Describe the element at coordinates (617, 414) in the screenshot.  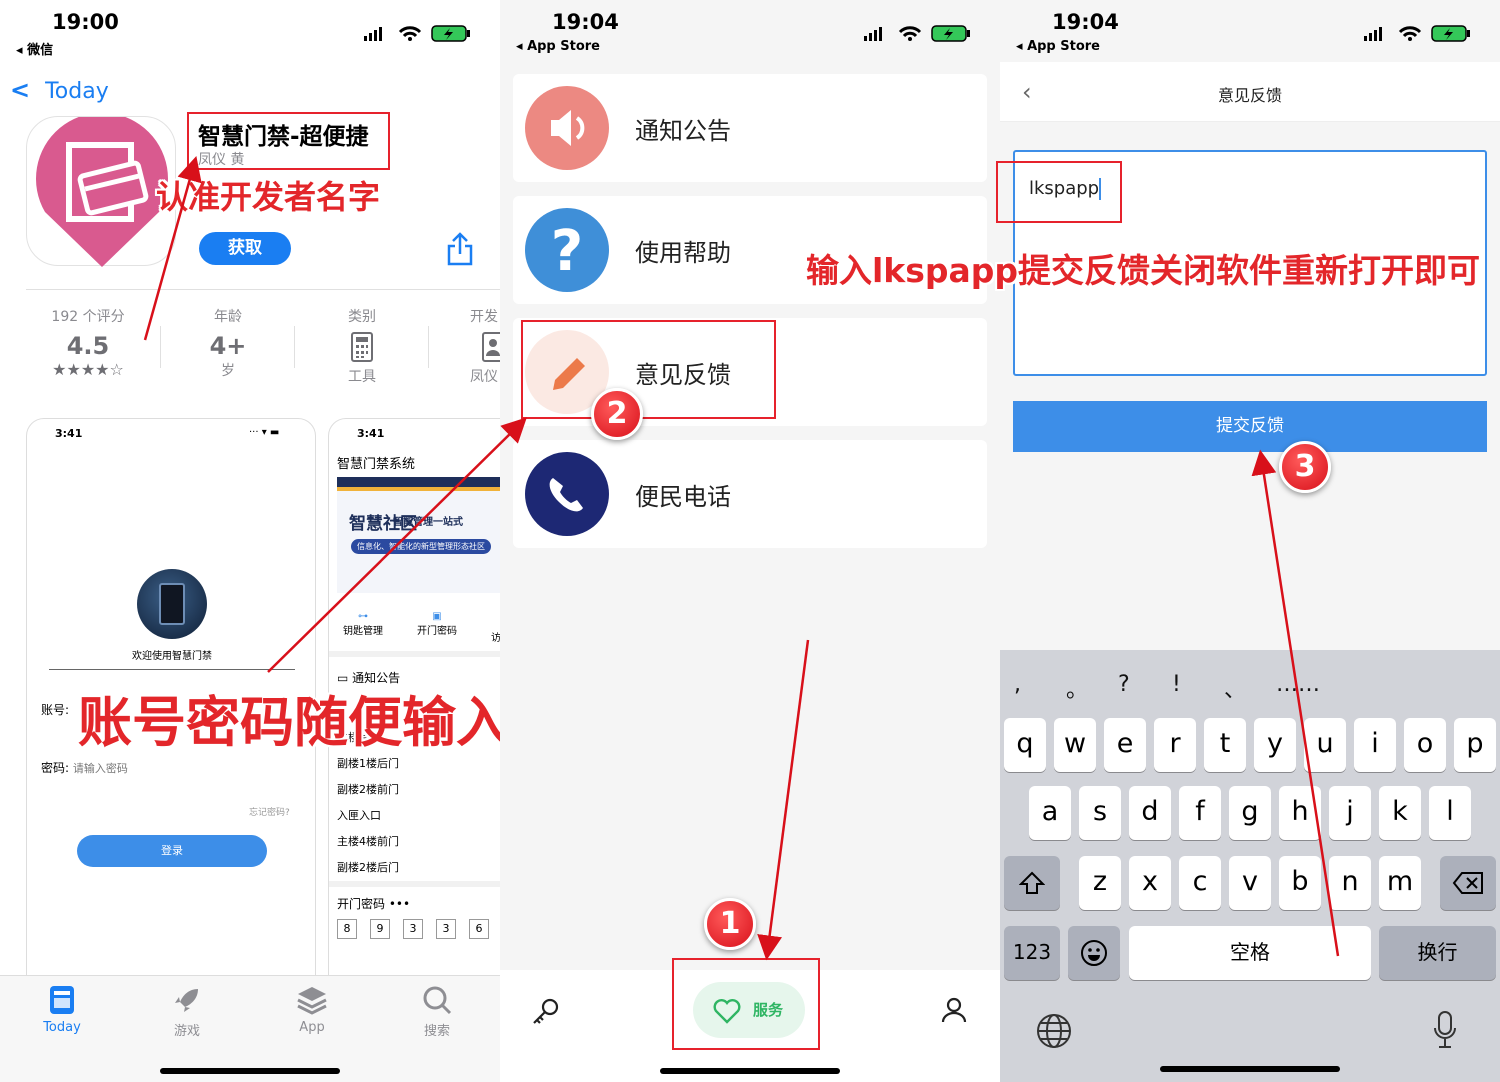
I see `step-badge-2: 2` at that location.